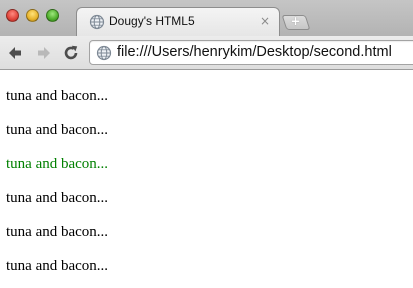  I want to click on reload-icon, so click(71, 53).